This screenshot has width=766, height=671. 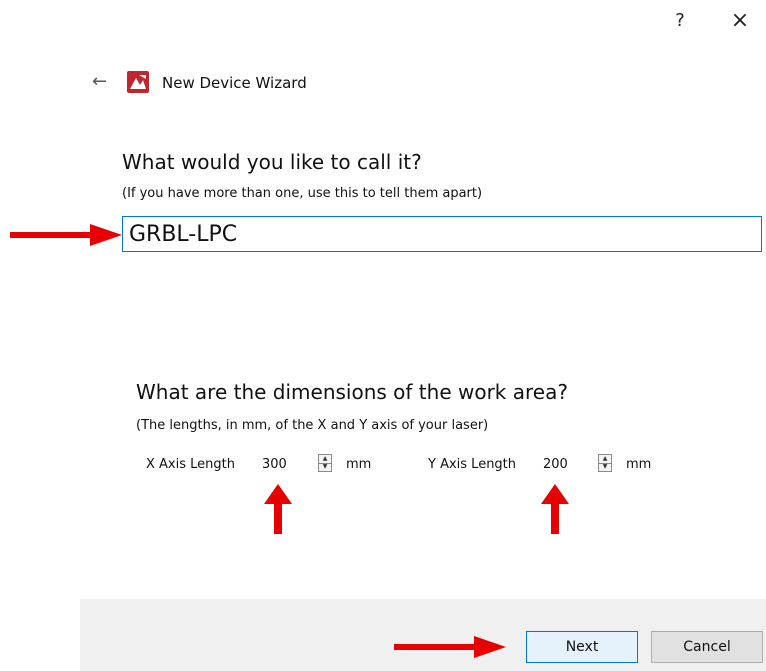 What do you see at coordinates (450, 647) in the screenshot?
I see `annotation-arrow-next` at bounding box center [450, 647].